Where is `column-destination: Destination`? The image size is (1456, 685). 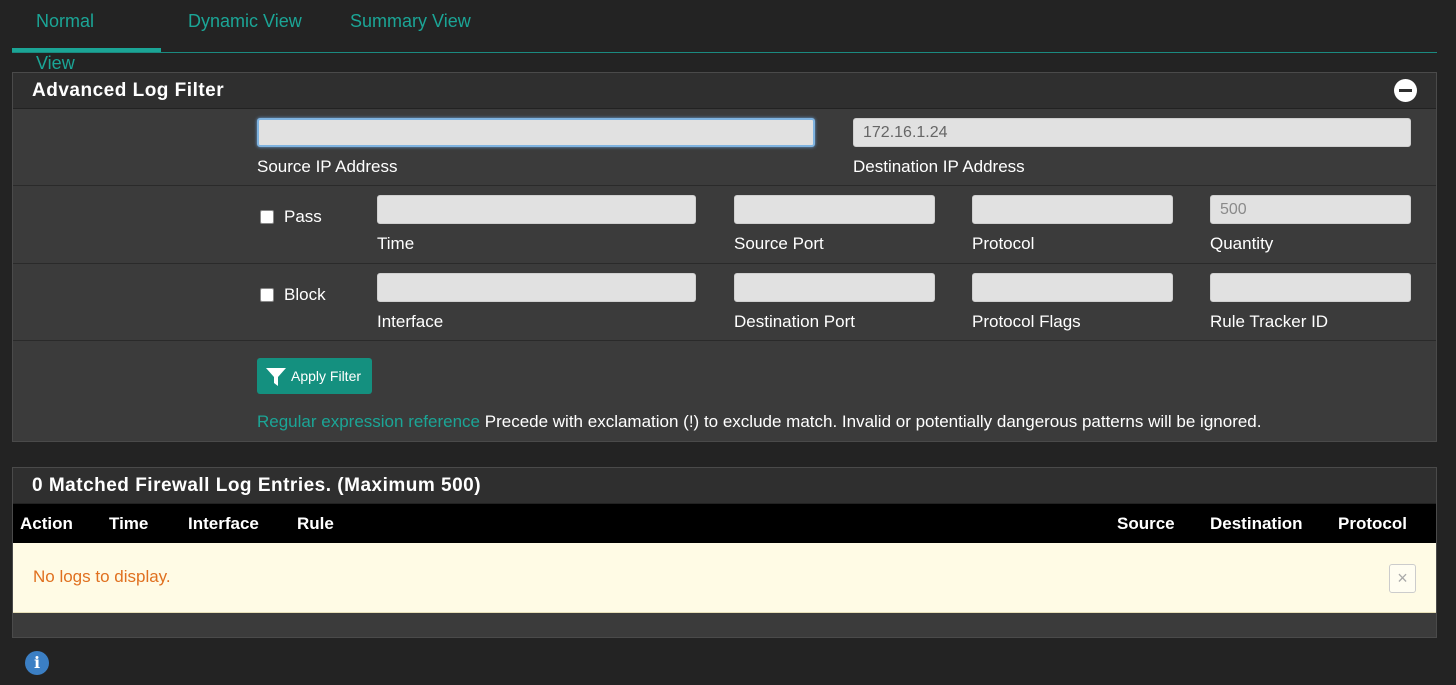
column-destination: Destination is located at coordinates (1256, 524).